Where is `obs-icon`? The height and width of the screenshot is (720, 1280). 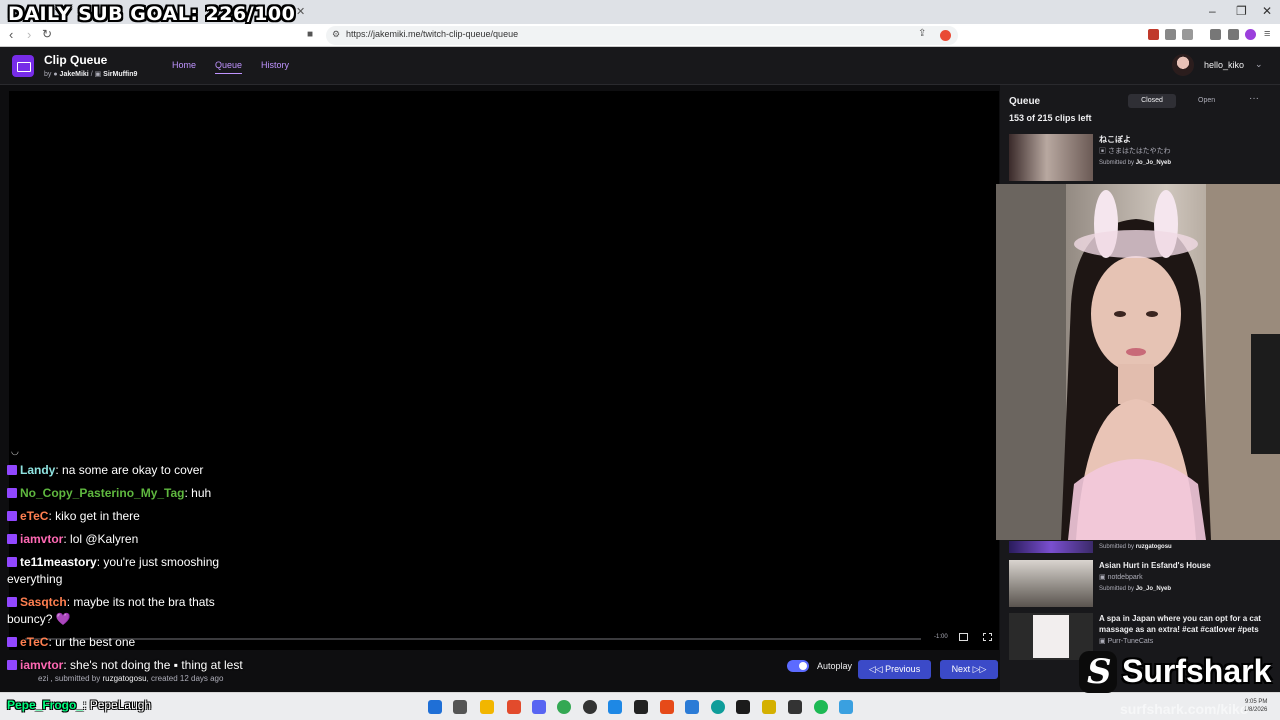 obs-icon is located at coordinates (590, 707).